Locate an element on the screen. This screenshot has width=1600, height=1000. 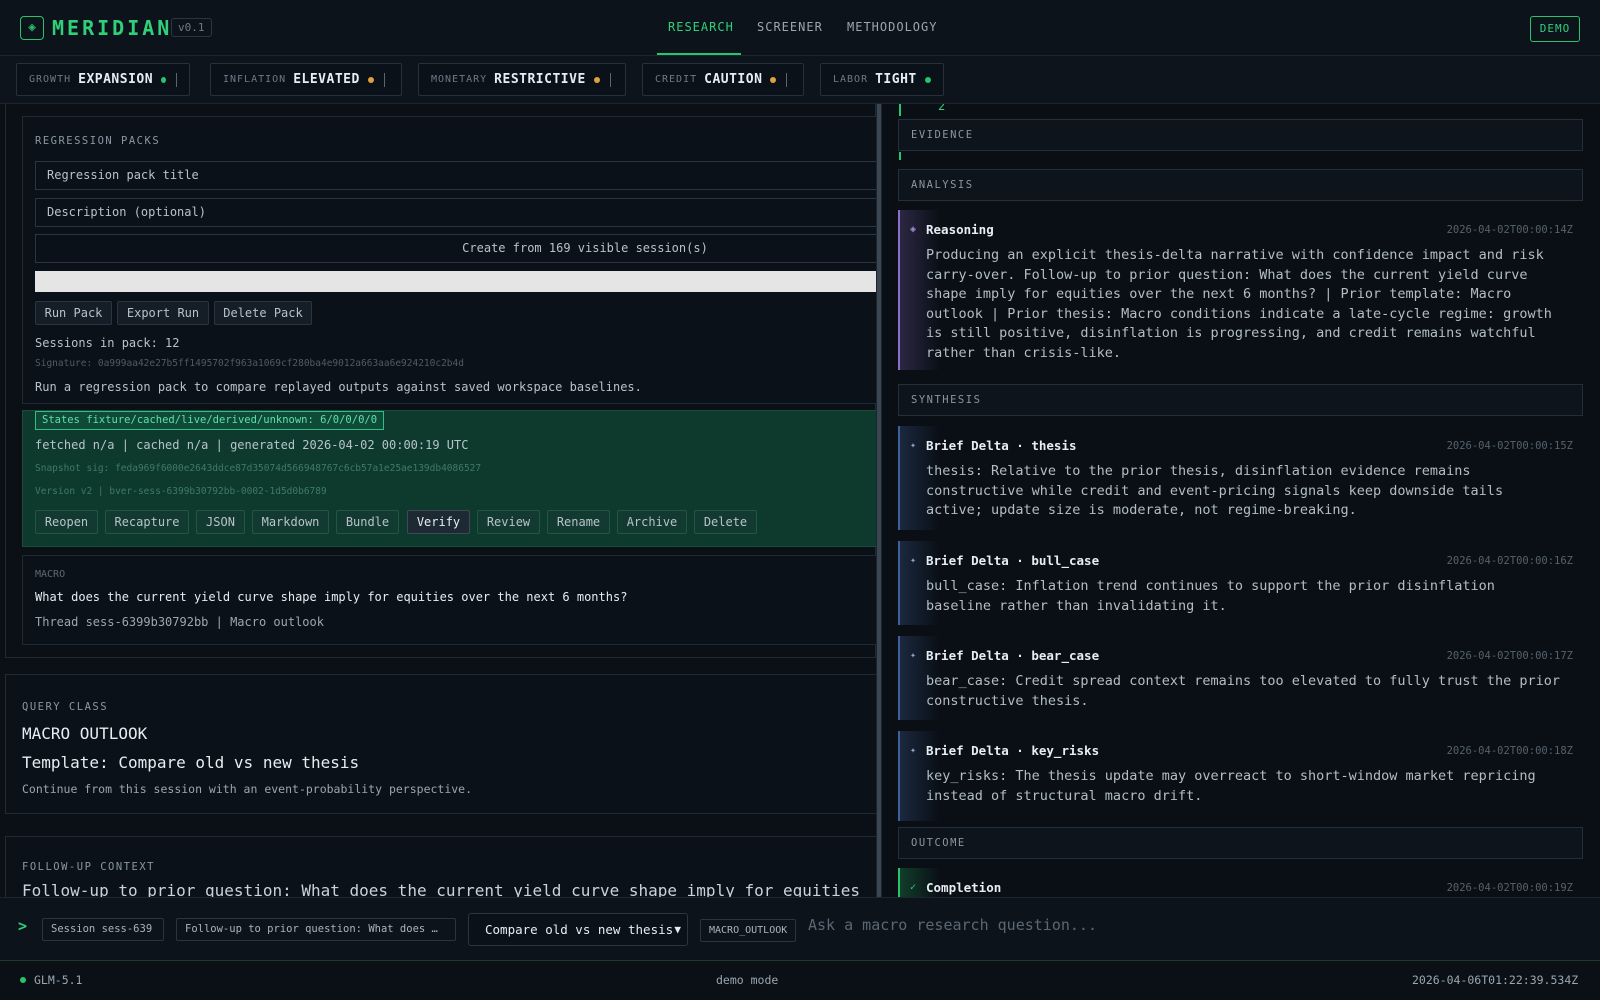
regime-chip-growth: GROWTH EXPANSION is located at coordinates (103, 79).